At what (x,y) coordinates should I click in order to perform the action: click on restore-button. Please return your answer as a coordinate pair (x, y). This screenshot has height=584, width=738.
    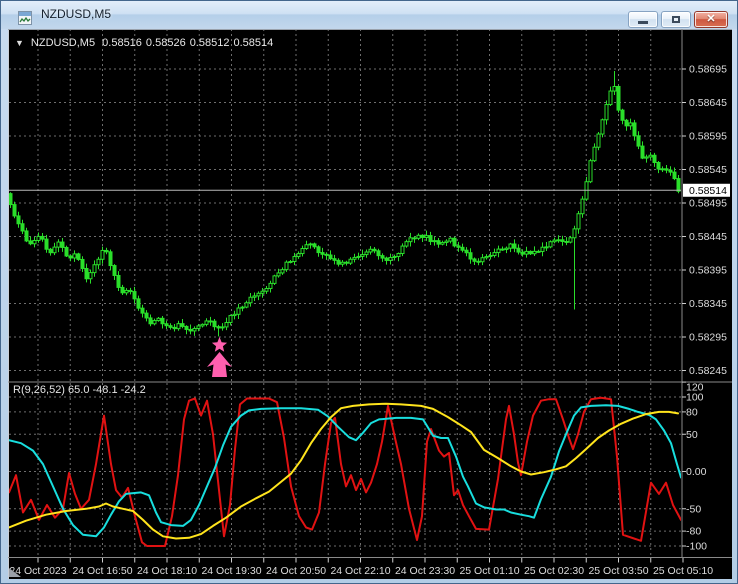
    Looking at the image, I should click on (676, 19).